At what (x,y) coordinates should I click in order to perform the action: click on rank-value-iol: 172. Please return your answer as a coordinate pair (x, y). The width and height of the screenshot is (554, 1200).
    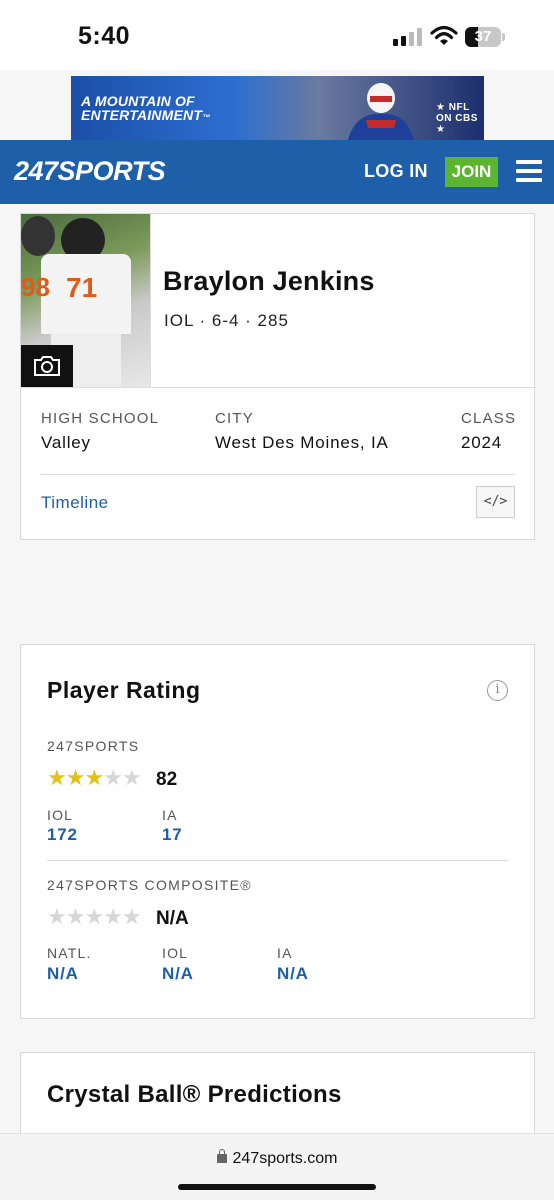
    Looking at the image, I should click on (62, 835).